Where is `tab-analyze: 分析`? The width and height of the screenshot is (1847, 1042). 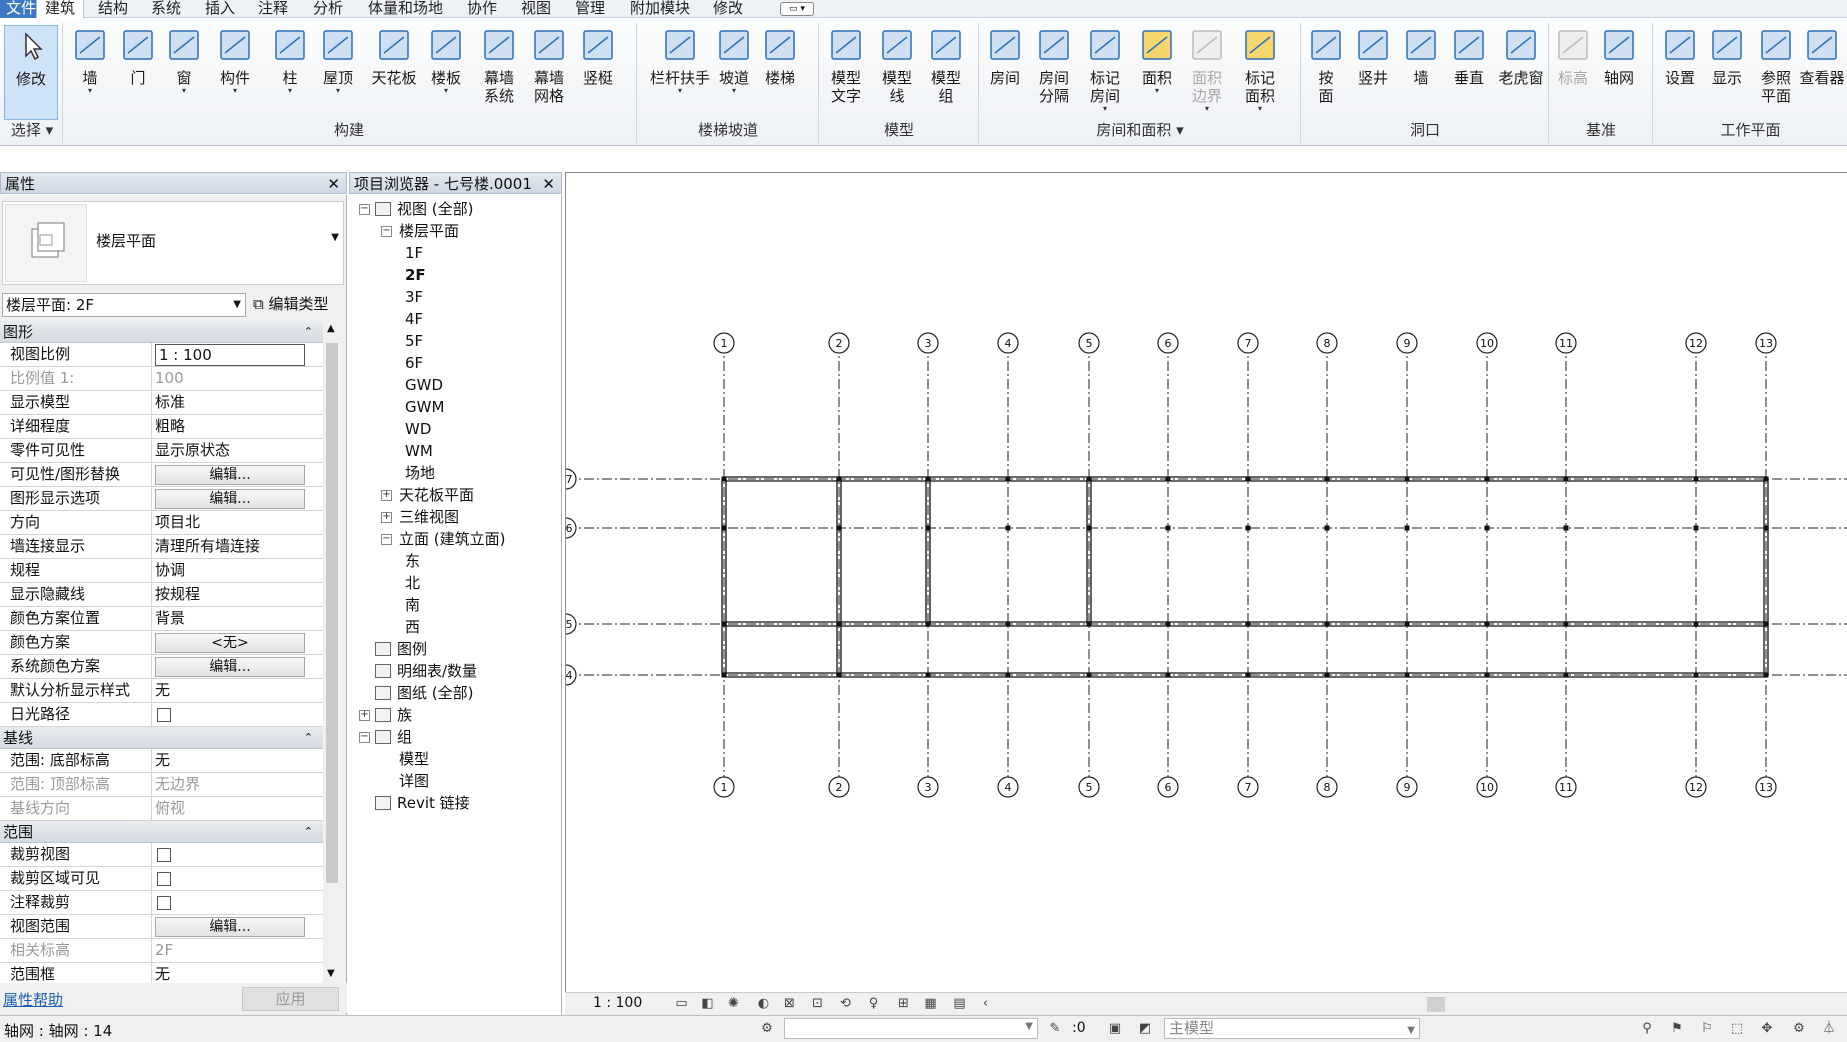
tab-analyze: 分析 is located at coordinates (328, 9).